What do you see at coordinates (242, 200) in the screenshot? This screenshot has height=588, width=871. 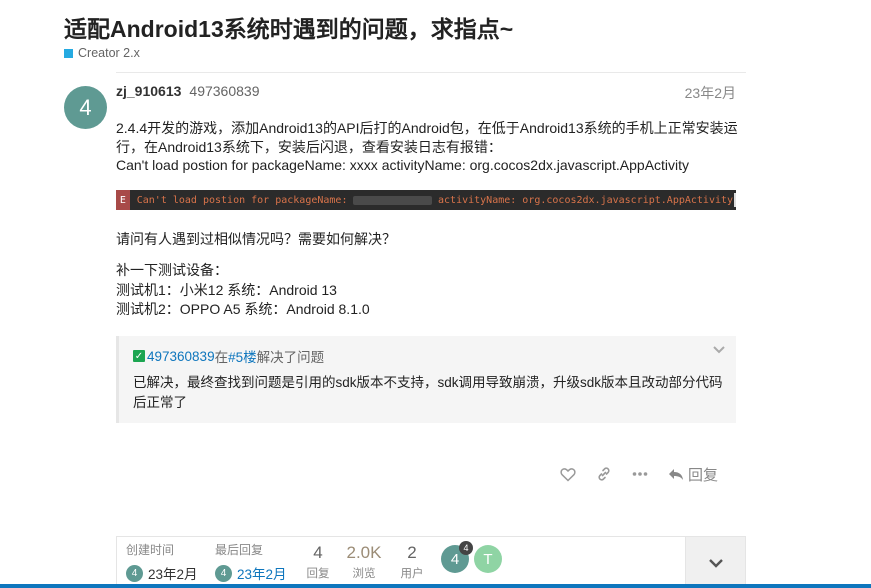 I see `log-text-start: Can't load postion for packageName:` at bounding box center [242, 200].